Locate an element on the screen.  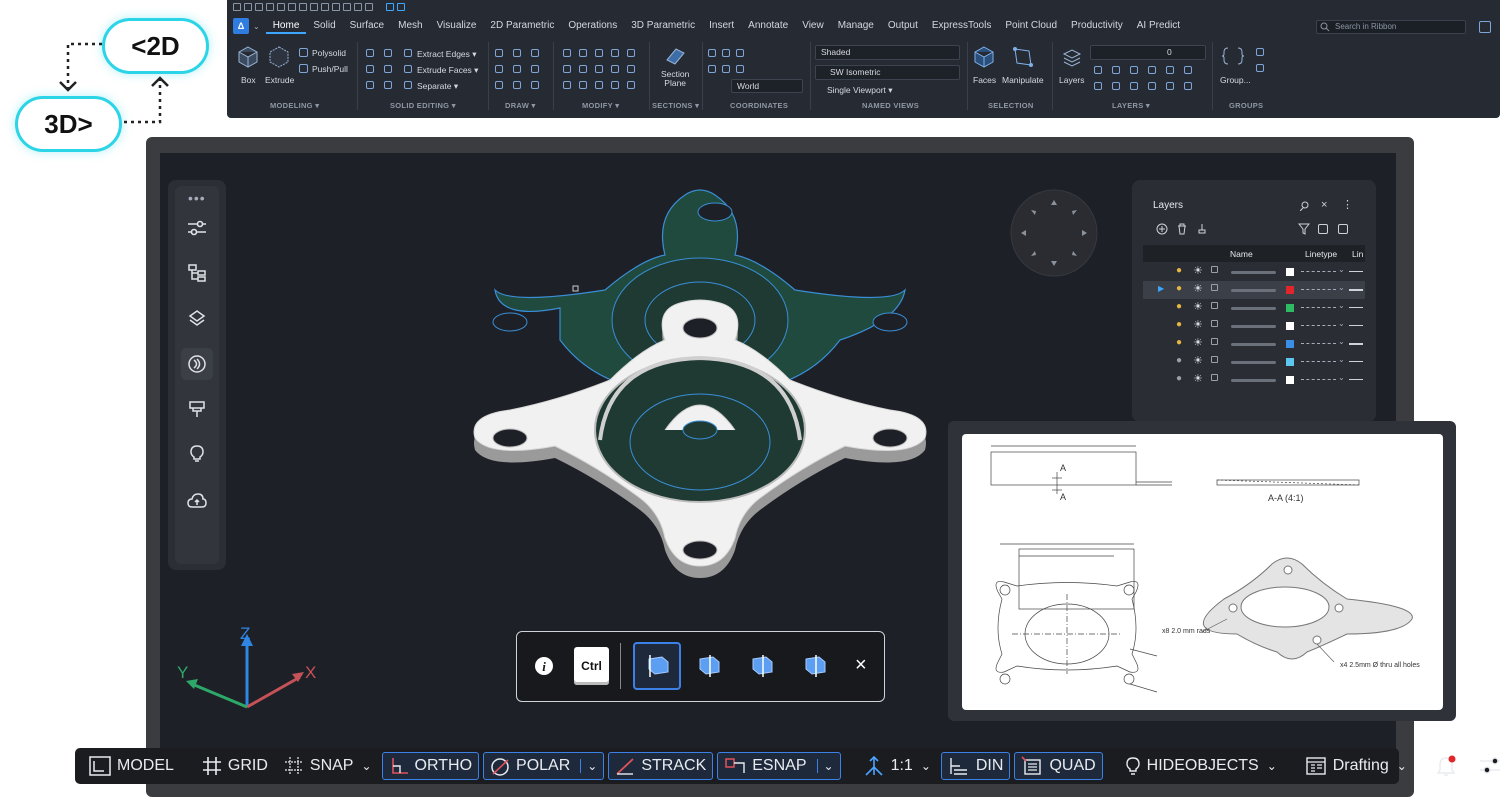
tab-3d-parametric: 3D Parametric is located at coordinates (663, 26).